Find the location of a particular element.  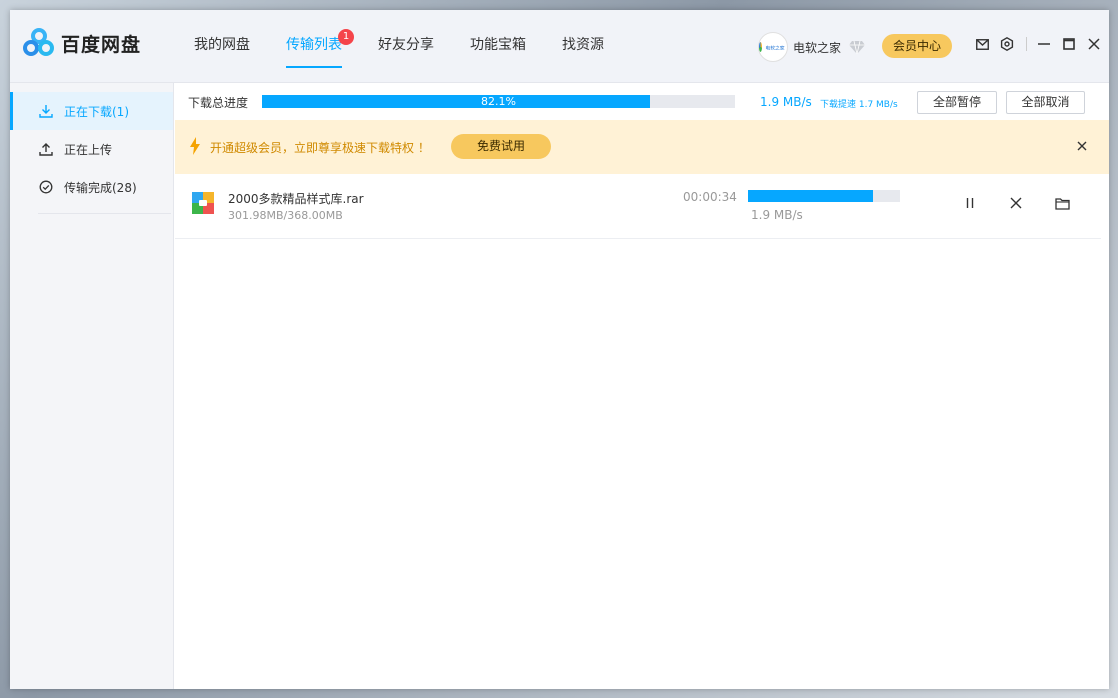

cancel-icon is located at coordinates (1016, 203).